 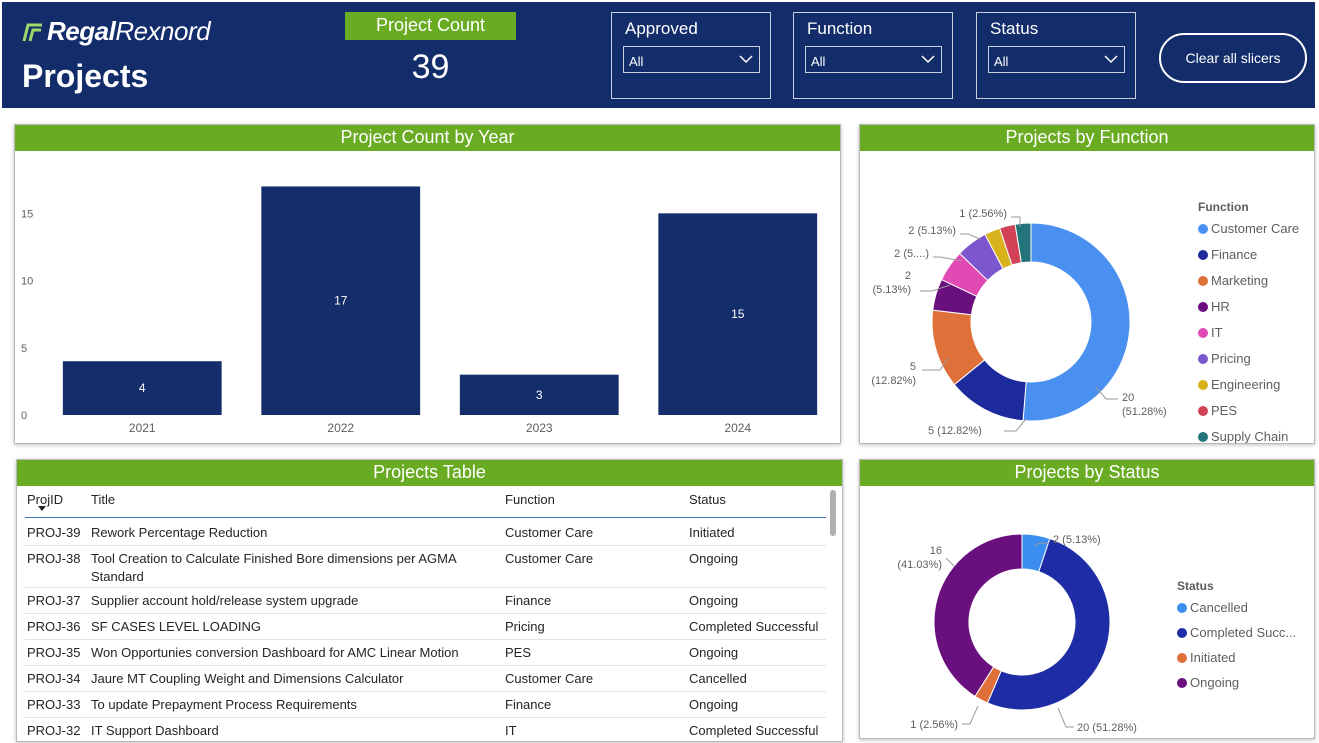 I want to click on legend-item: Finance, so click(x=1234, y=254).